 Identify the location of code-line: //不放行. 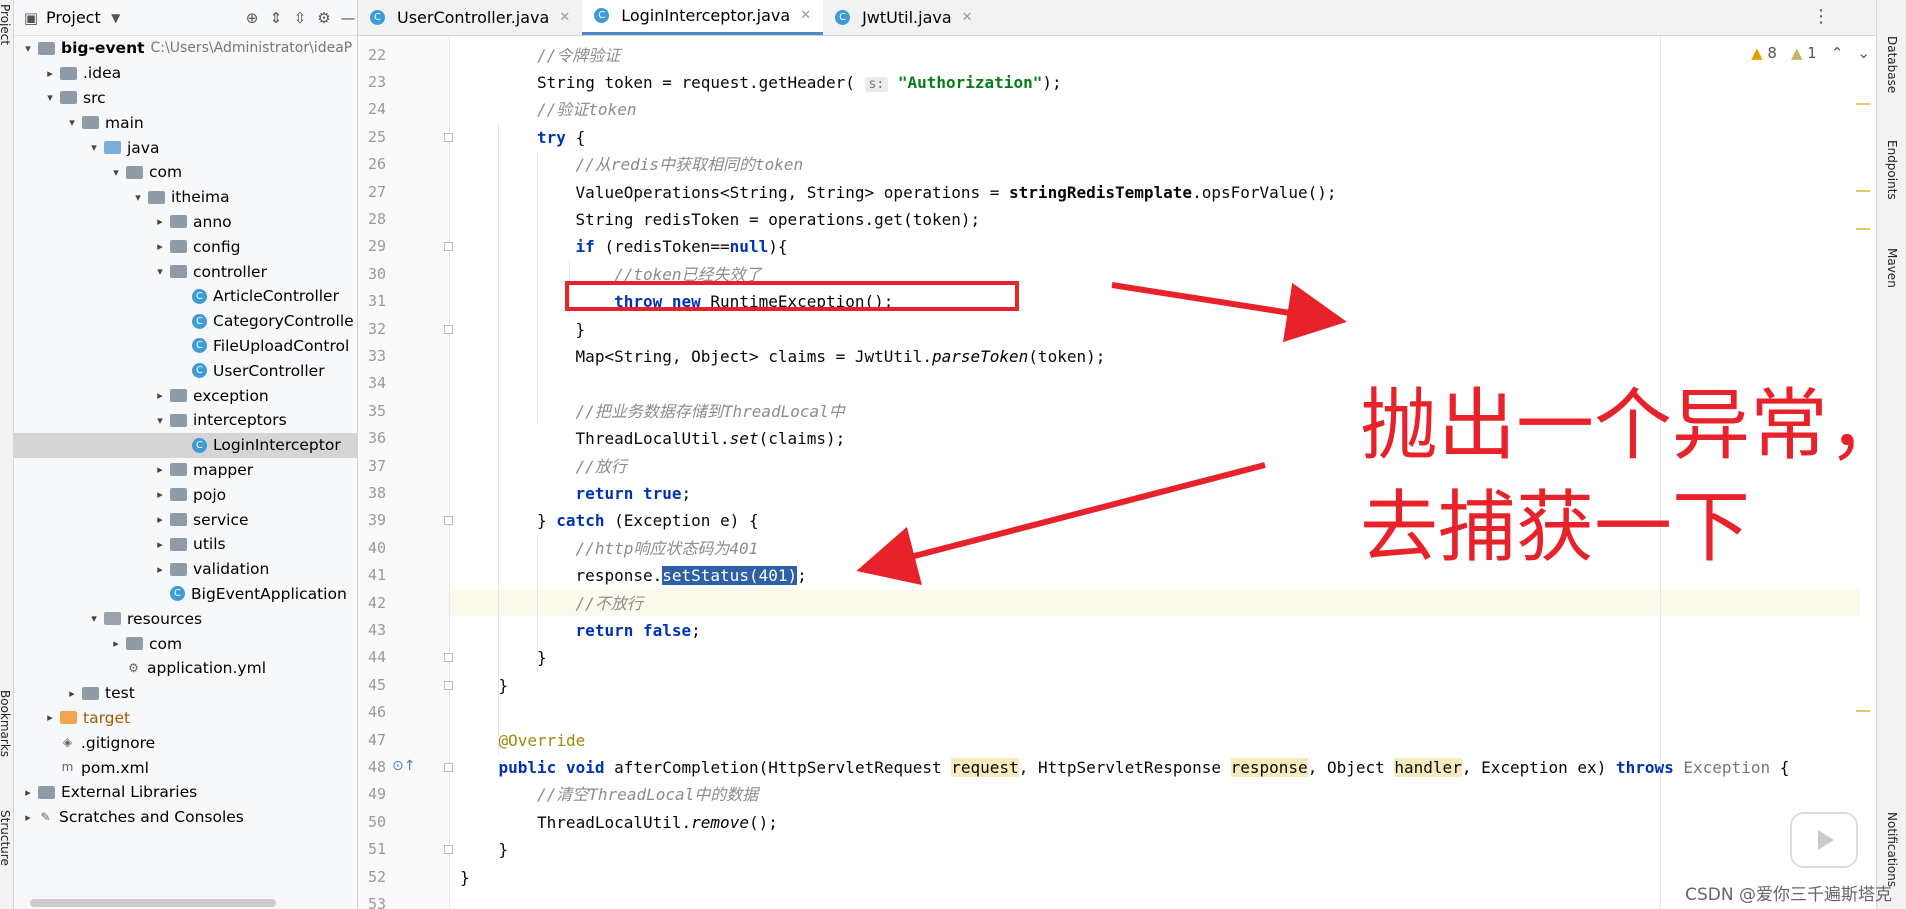
(609, 603).